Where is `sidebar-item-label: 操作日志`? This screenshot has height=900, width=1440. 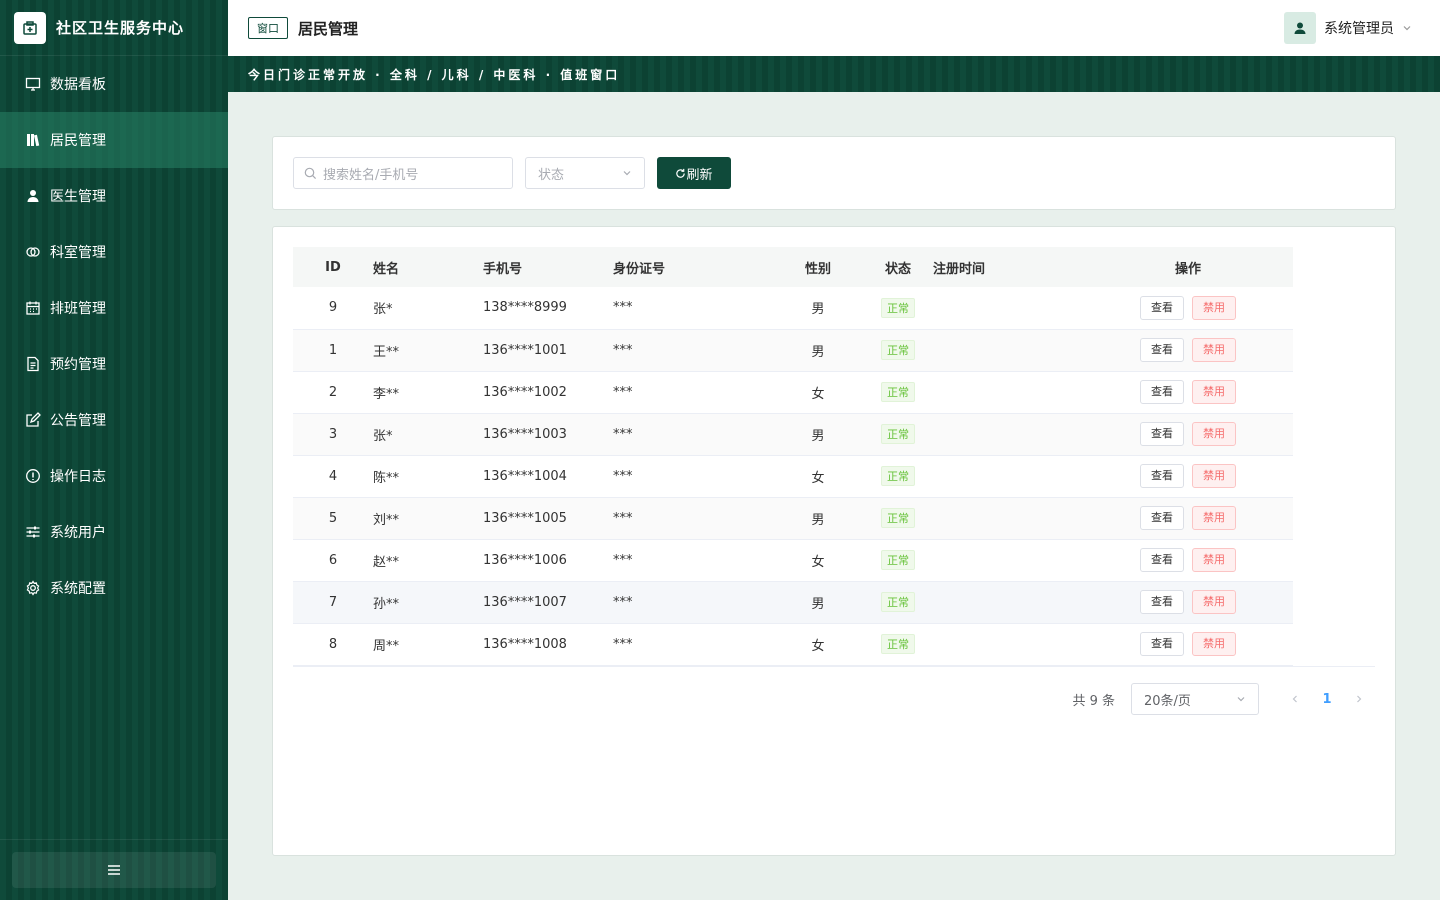 sidebar-item-label: 操作日志 is located at coordinates (78, 477).